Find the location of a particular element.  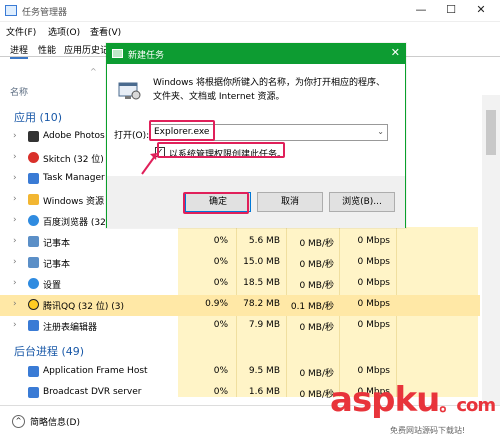

maximize-button: ☐ is located at coordinates (451, 10).